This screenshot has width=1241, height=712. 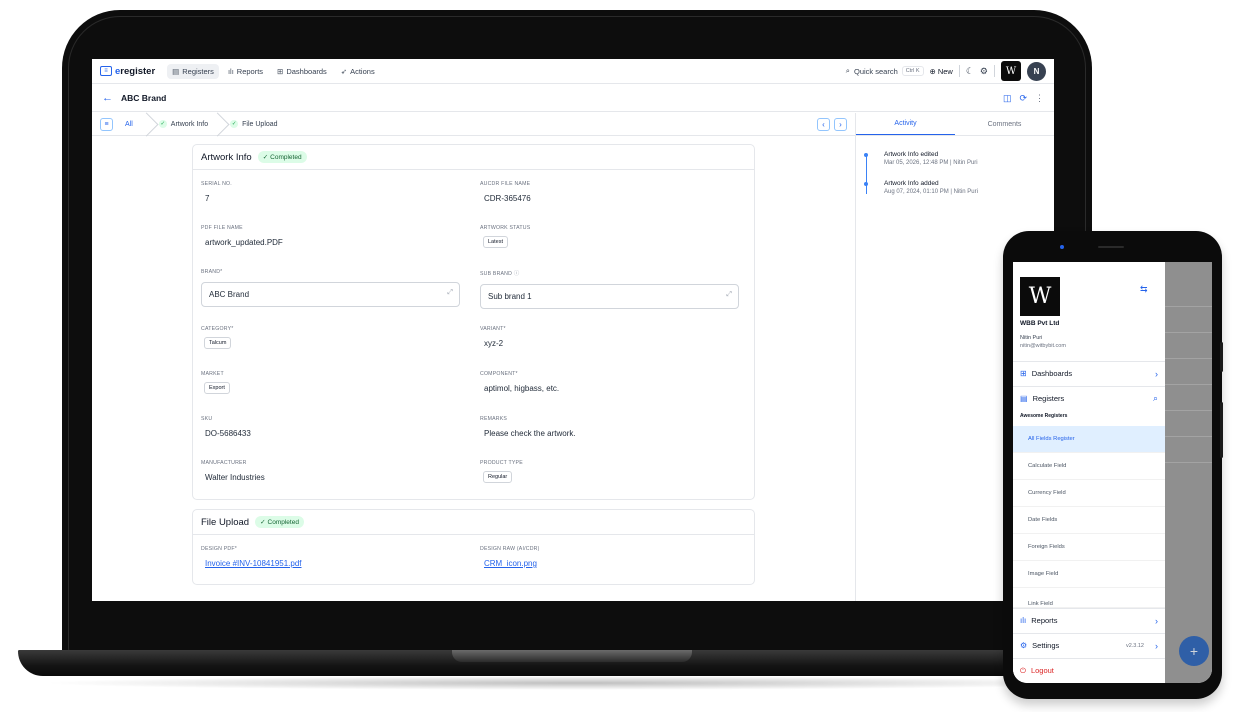 What do you see at coordinates (193, 71) in the screenshot?
I see `nav-registers: ▤ Registers` at bounding box center [193, 71].